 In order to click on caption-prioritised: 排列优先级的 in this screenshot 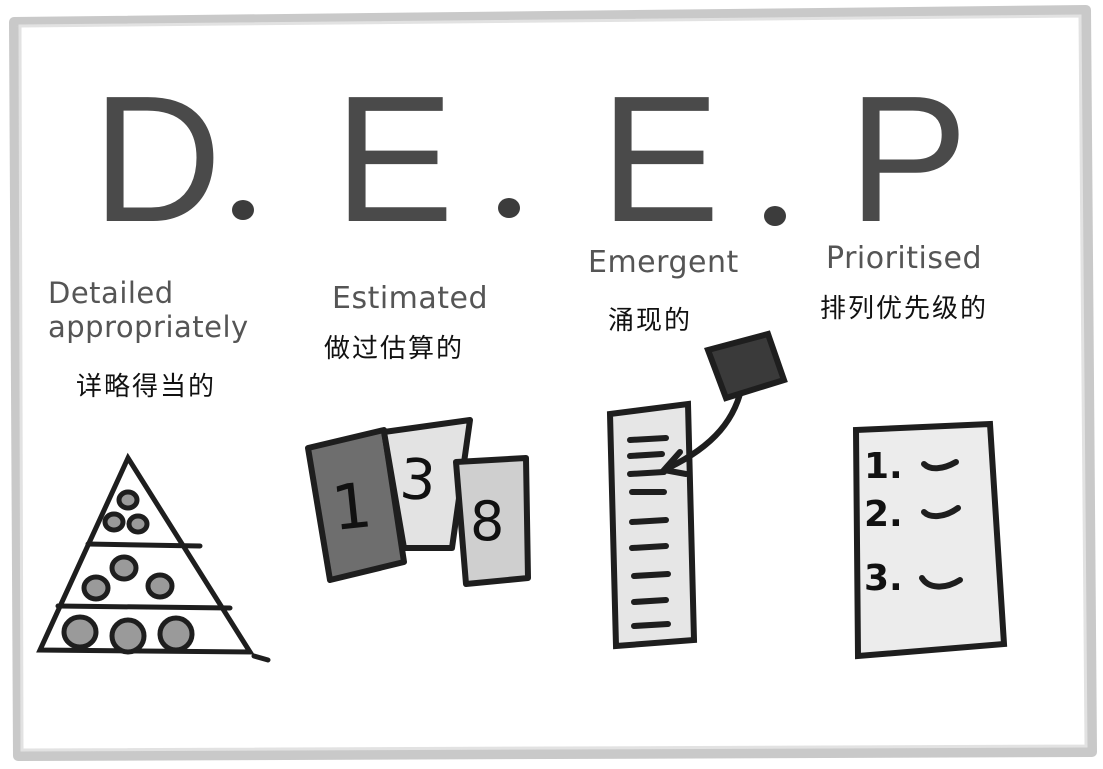, I will do `click(904, 309)`.